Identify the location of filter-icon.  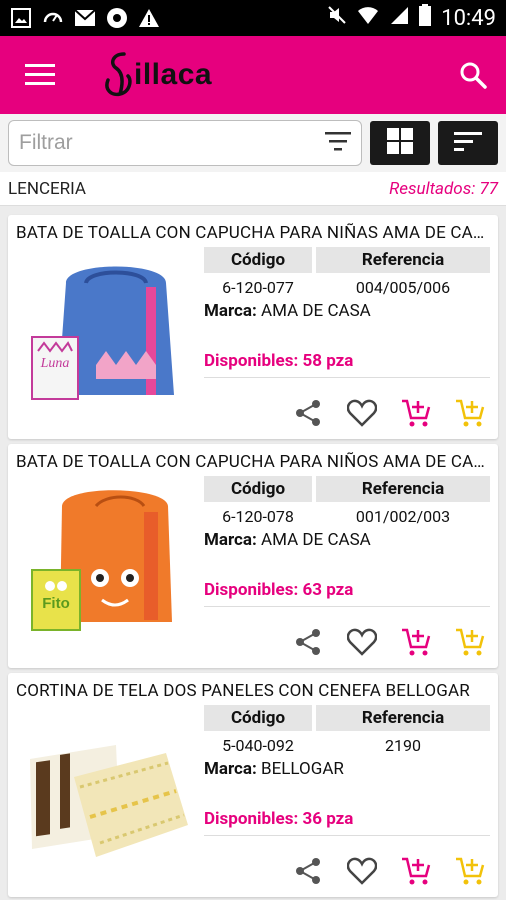
(338, 143).